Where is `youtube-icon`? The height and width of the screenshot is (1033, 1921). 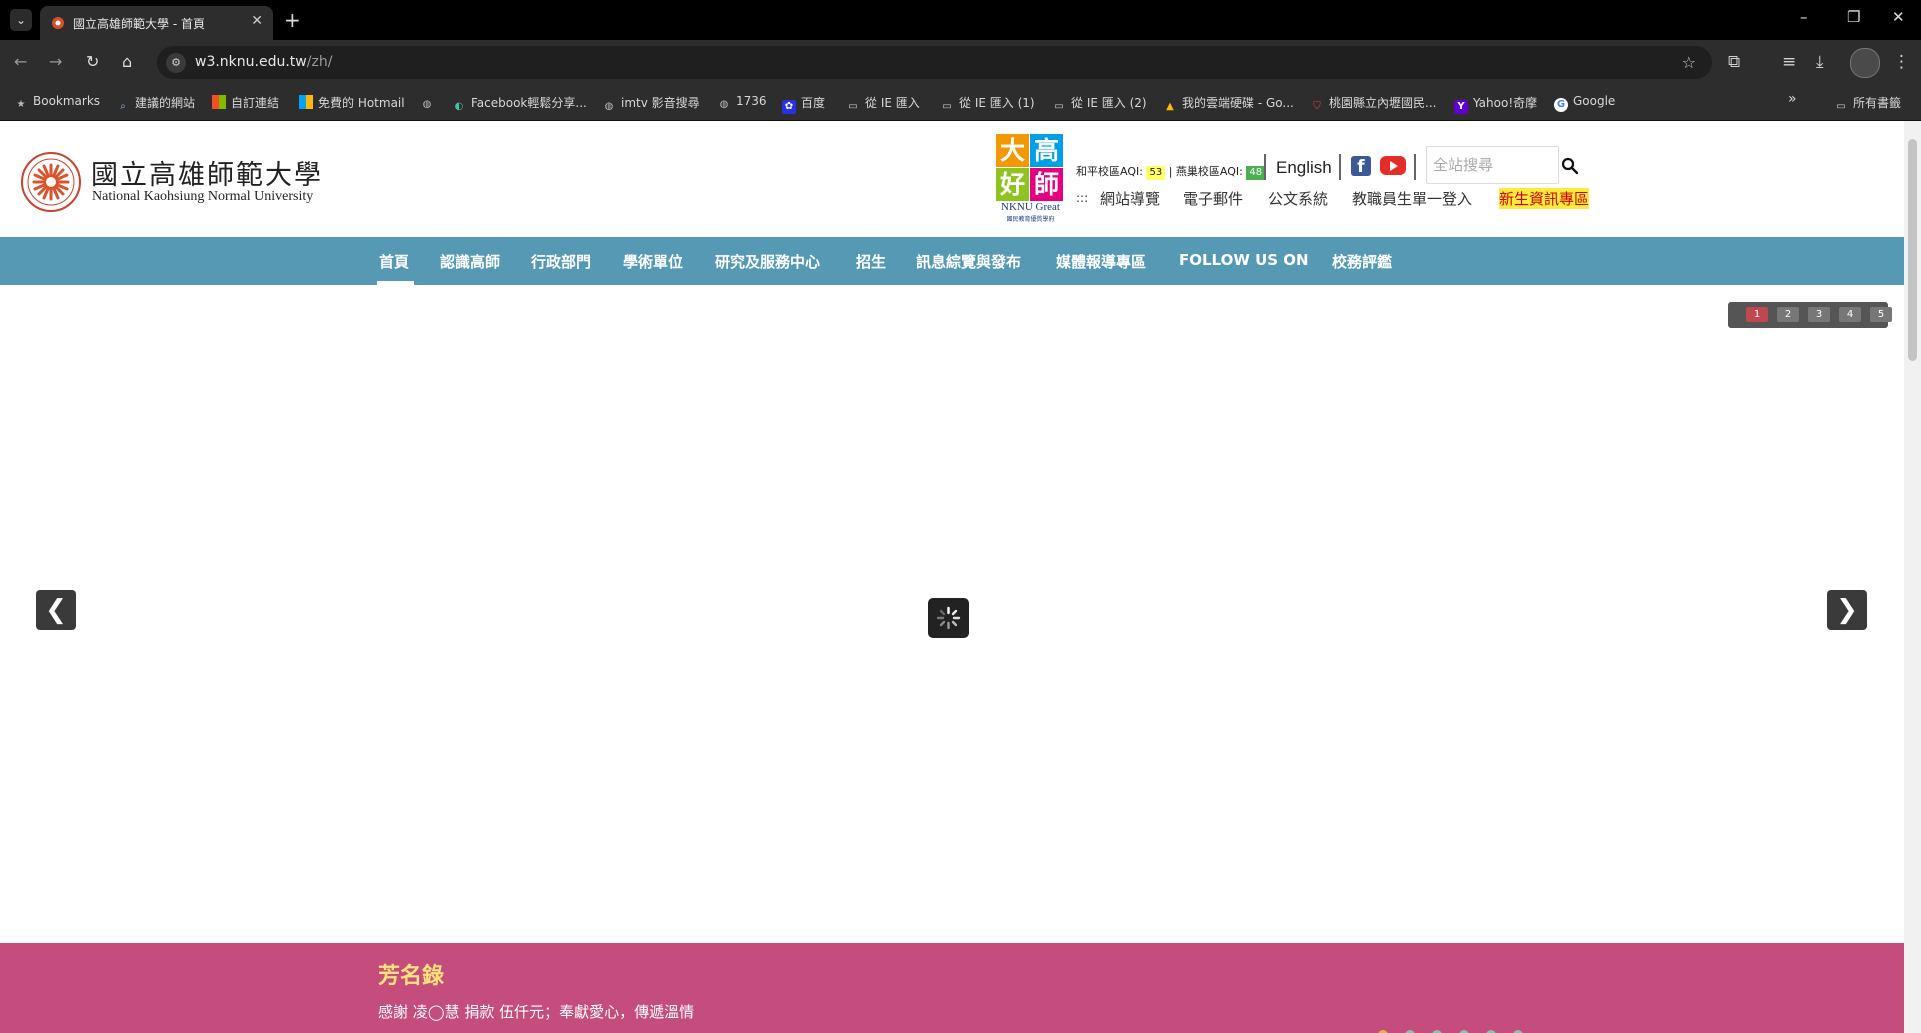 youtube-icon is located at coordinates (1393, 165).